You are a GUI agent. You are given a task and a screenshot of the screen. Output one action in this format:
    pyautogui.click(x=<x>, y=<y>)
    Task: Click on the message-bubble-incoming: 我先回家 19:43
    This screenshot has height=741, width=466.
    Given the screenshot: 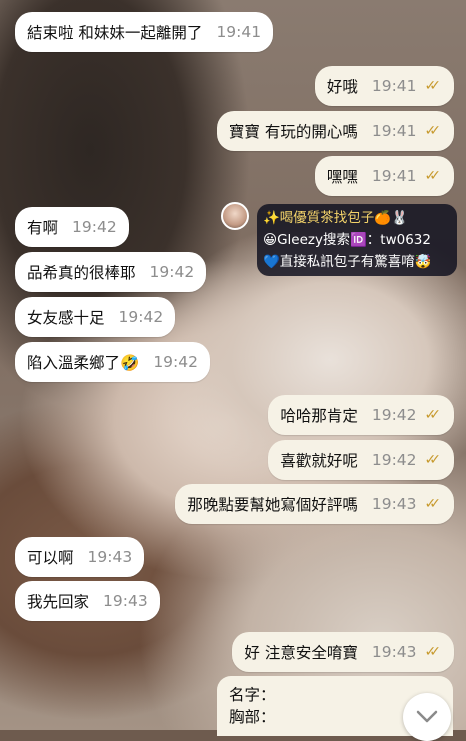 What is the action you would take?
    pyautogui.click(x=87, y=601)
    